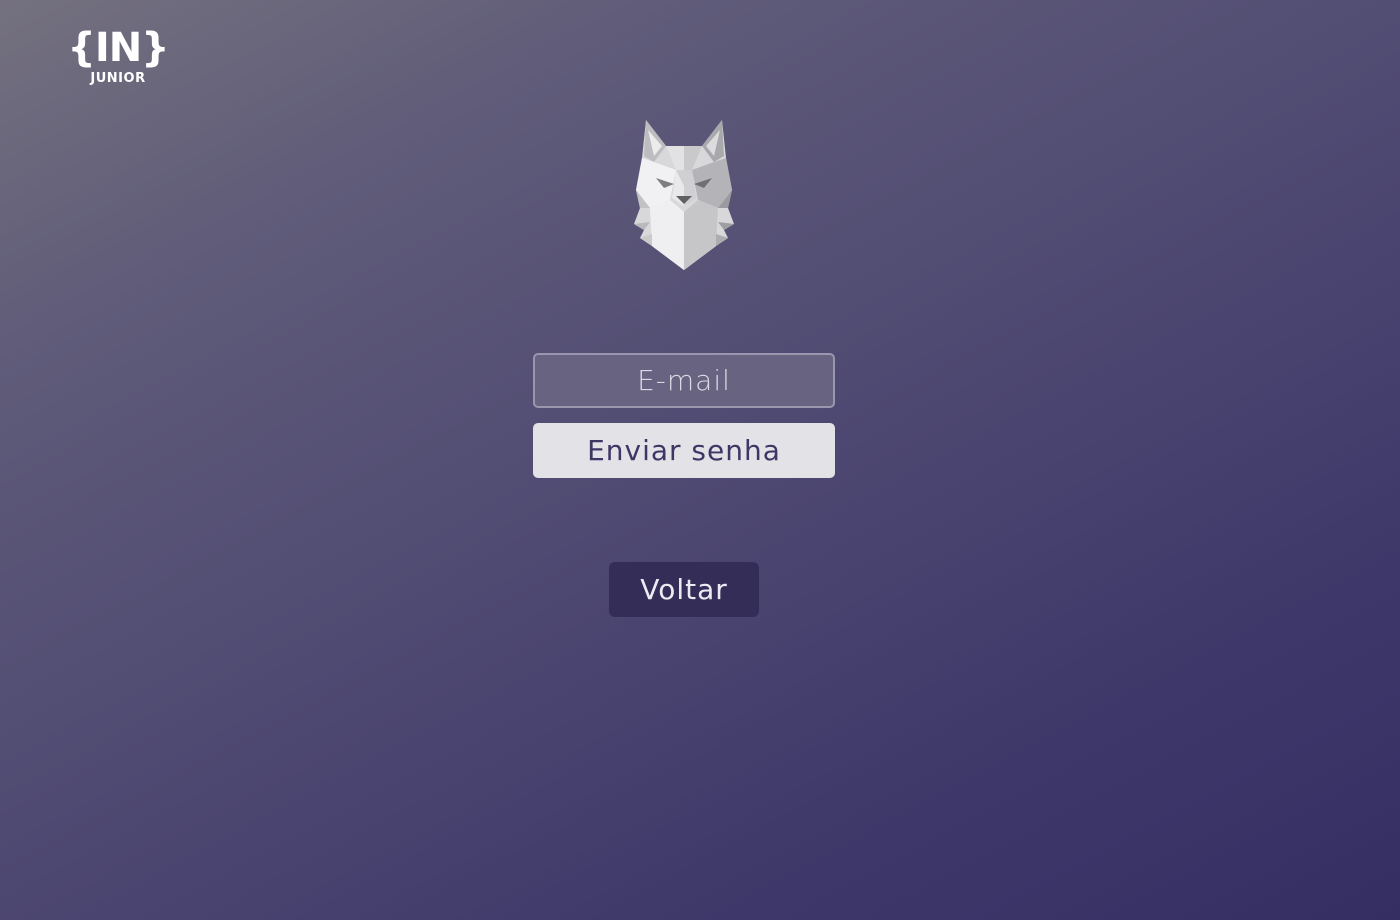 This screenshot has width=1400, height=920. I want to click on wolf-head-icon, so click(684, 195).